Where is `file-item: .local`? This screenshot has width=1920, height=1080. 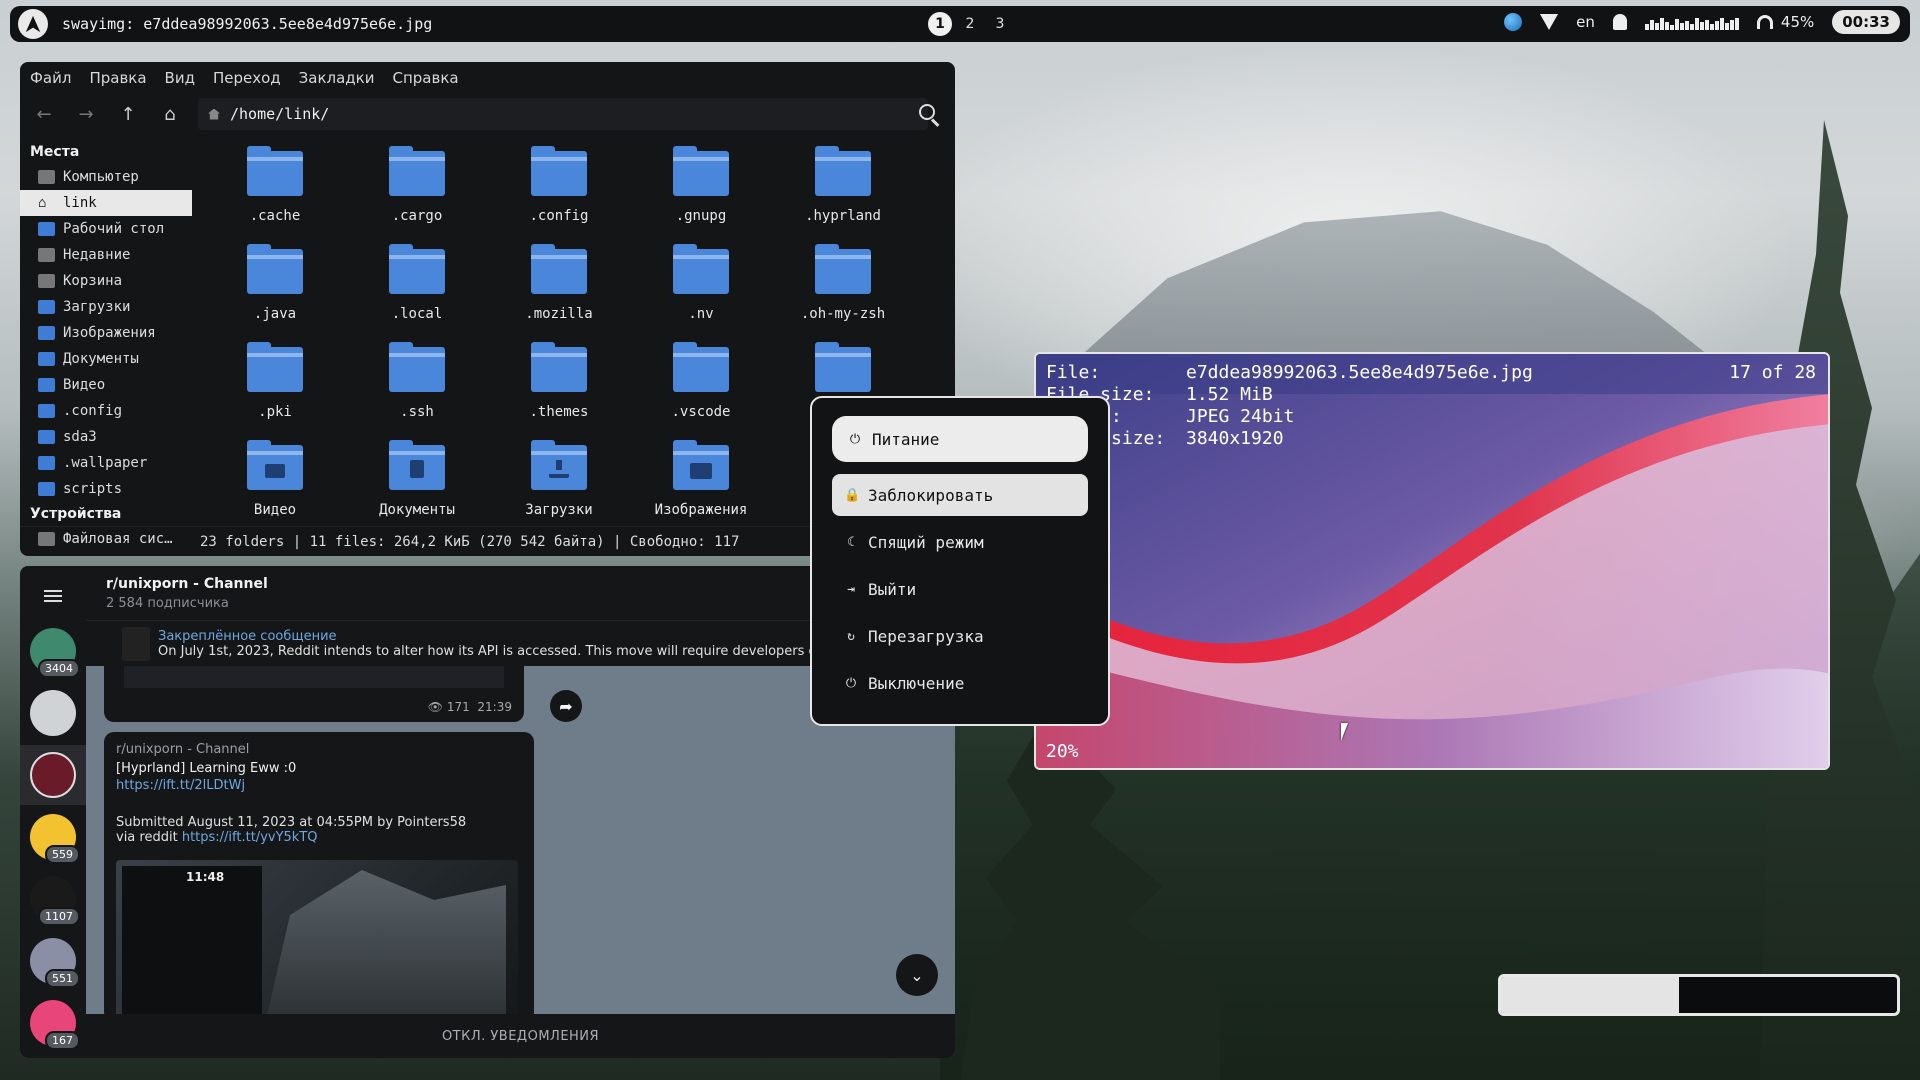
file-item: .local is located at coordinates (417, 289).